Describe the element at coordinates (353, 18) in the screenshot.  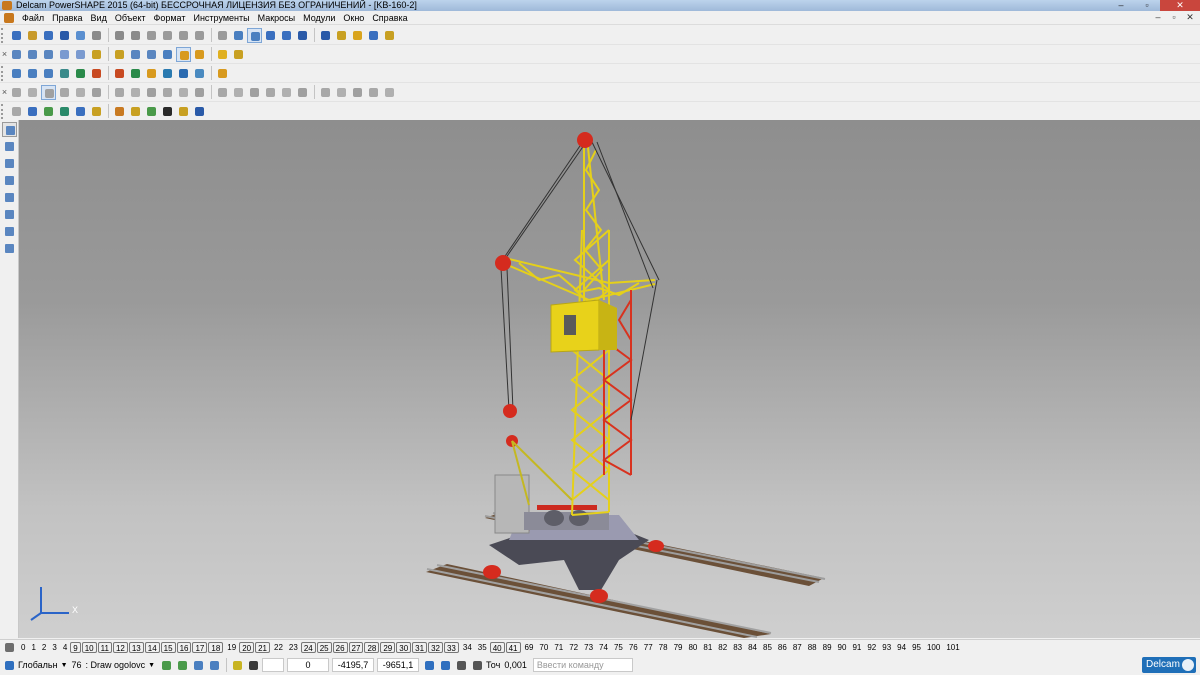
I see `menu-window: Окно` at that location.